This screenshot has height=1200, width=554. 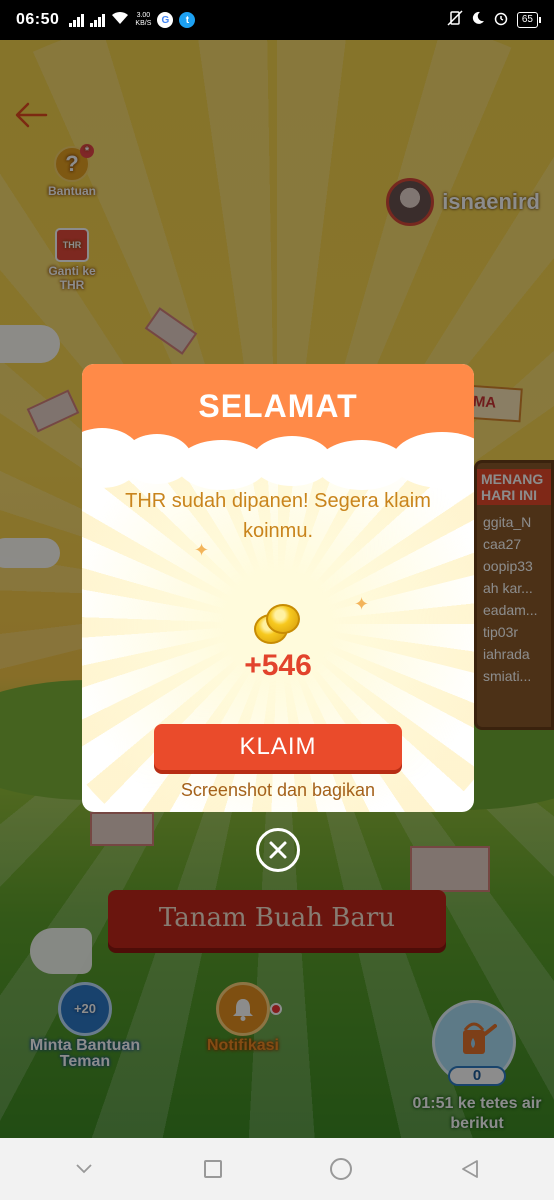 I want to click on status-time: 06:50, so click(x=38, y=19).